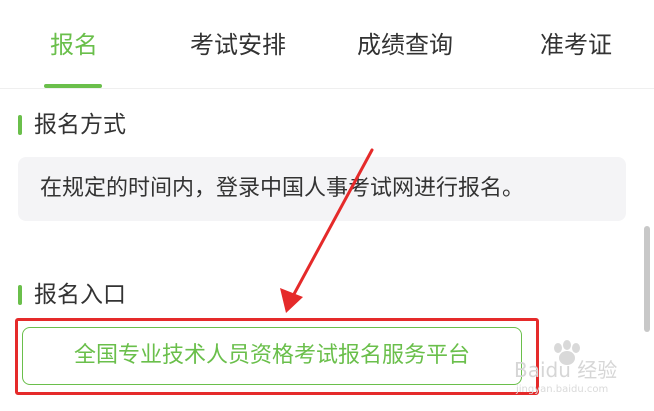  I want to click on entry-section-title: 报名入口, so click(72, 295).